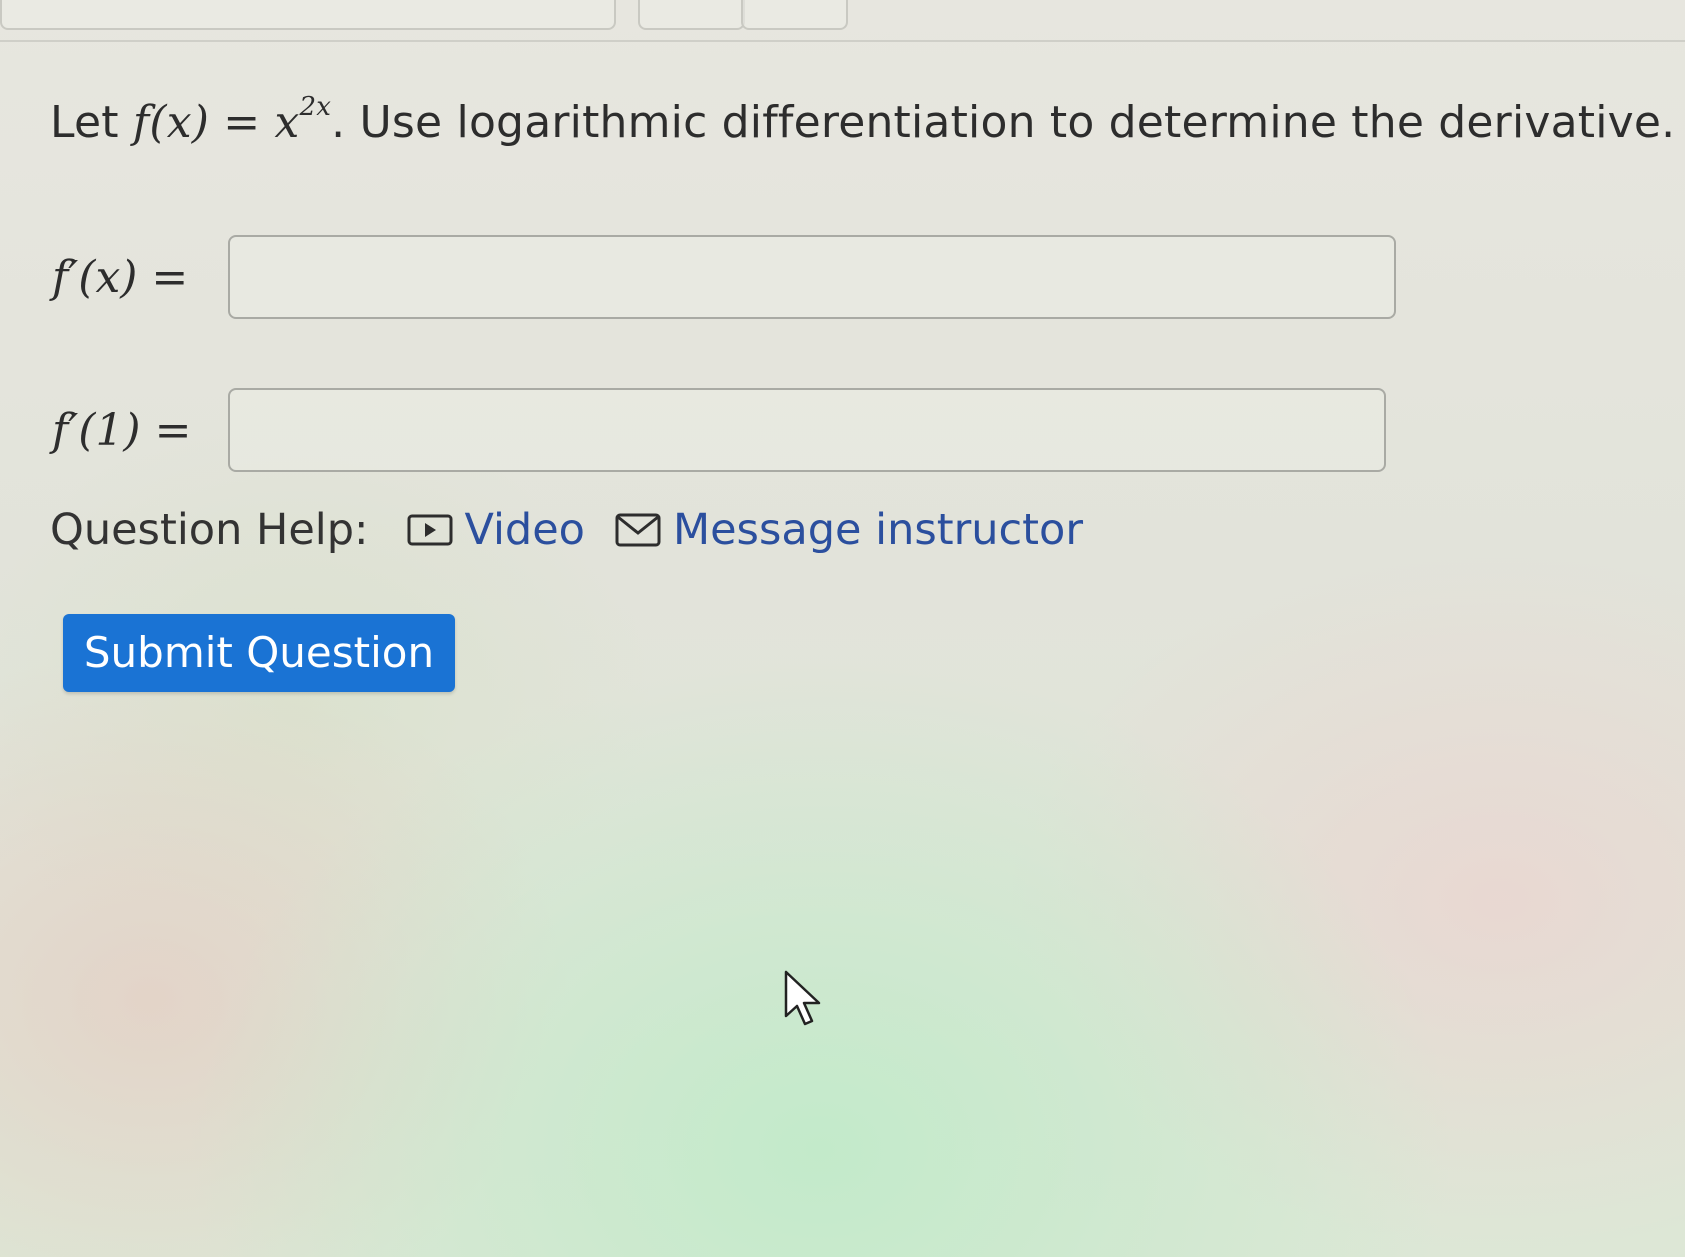  Describe the element at coordinates (807, 430) in the screenshot. I see `derivative-at-1-input` at that location.